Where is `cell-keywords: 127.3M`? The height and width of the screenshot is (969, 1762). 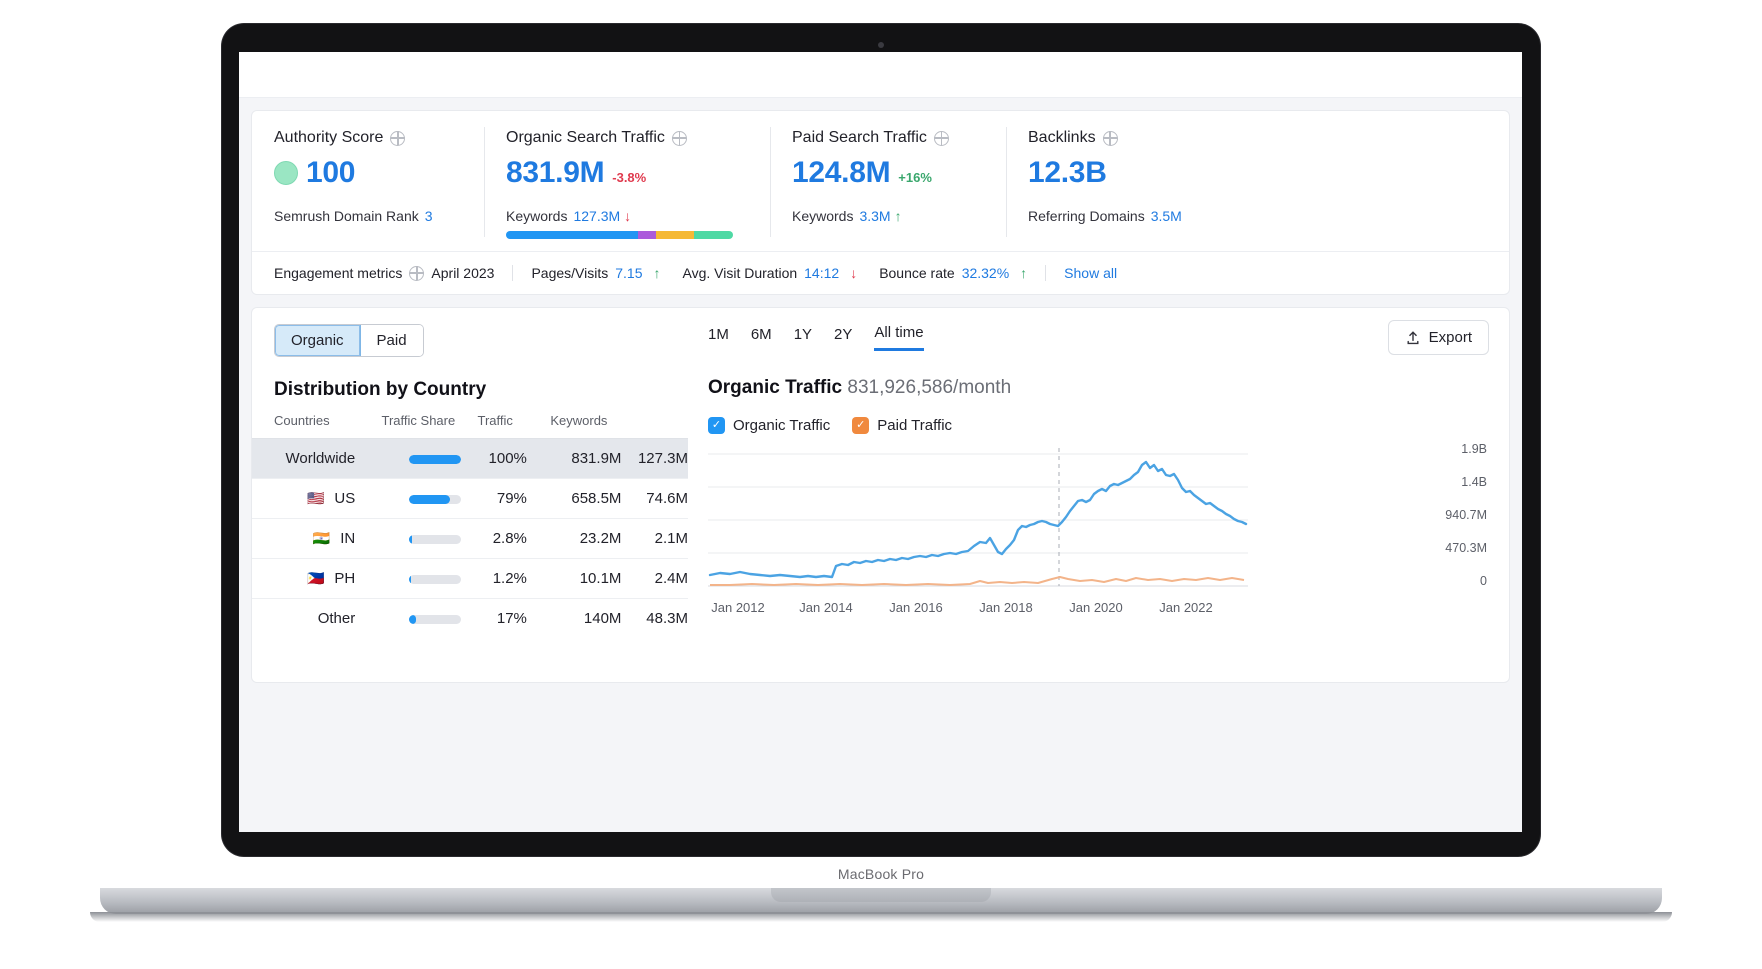
cell-keywords: 127.3M is located at coordinates (654, 458).